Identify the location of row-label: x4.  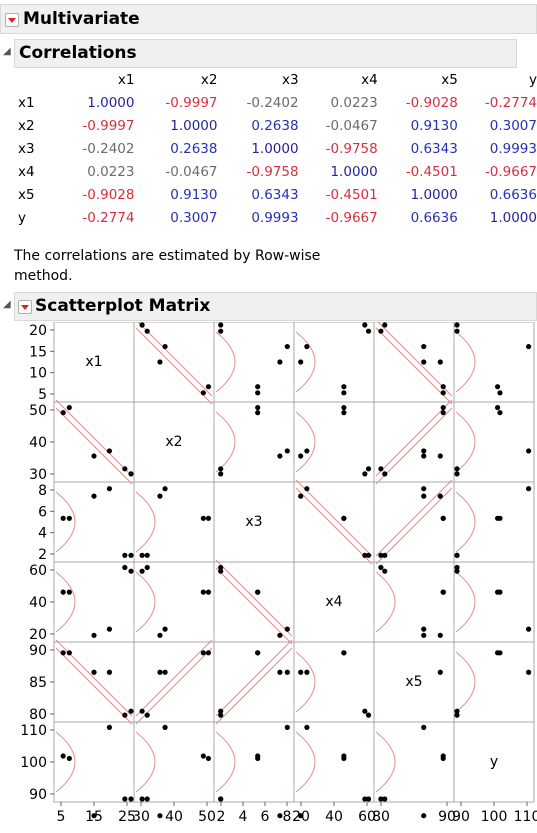
(26, 171).